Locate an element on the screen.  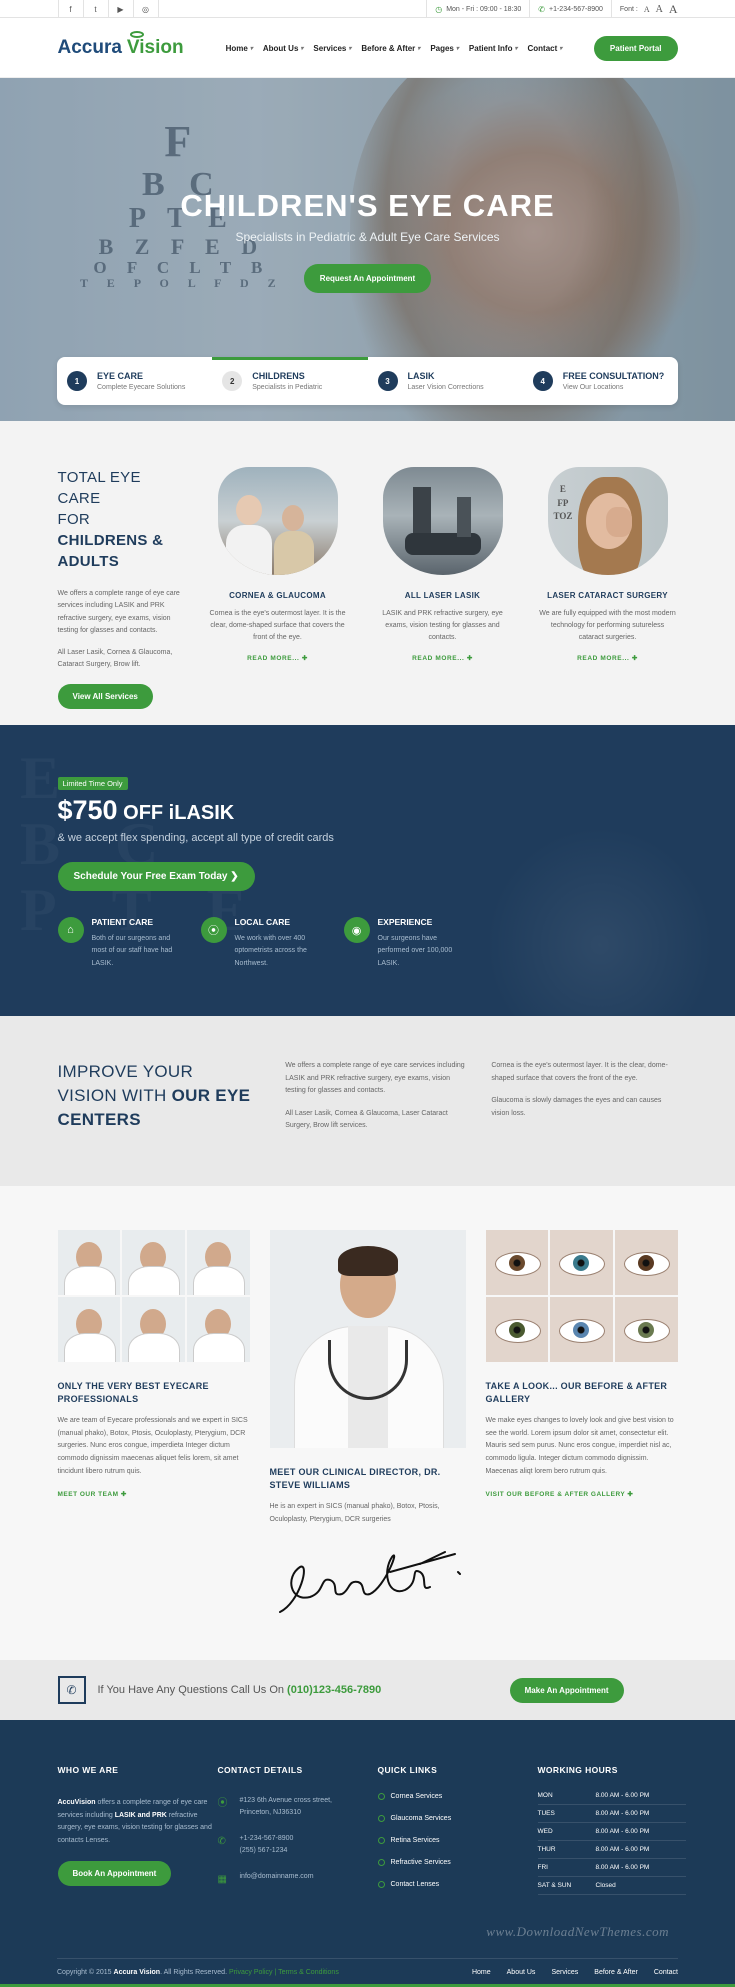
circle-icon is located at coordinates (381, 1796).